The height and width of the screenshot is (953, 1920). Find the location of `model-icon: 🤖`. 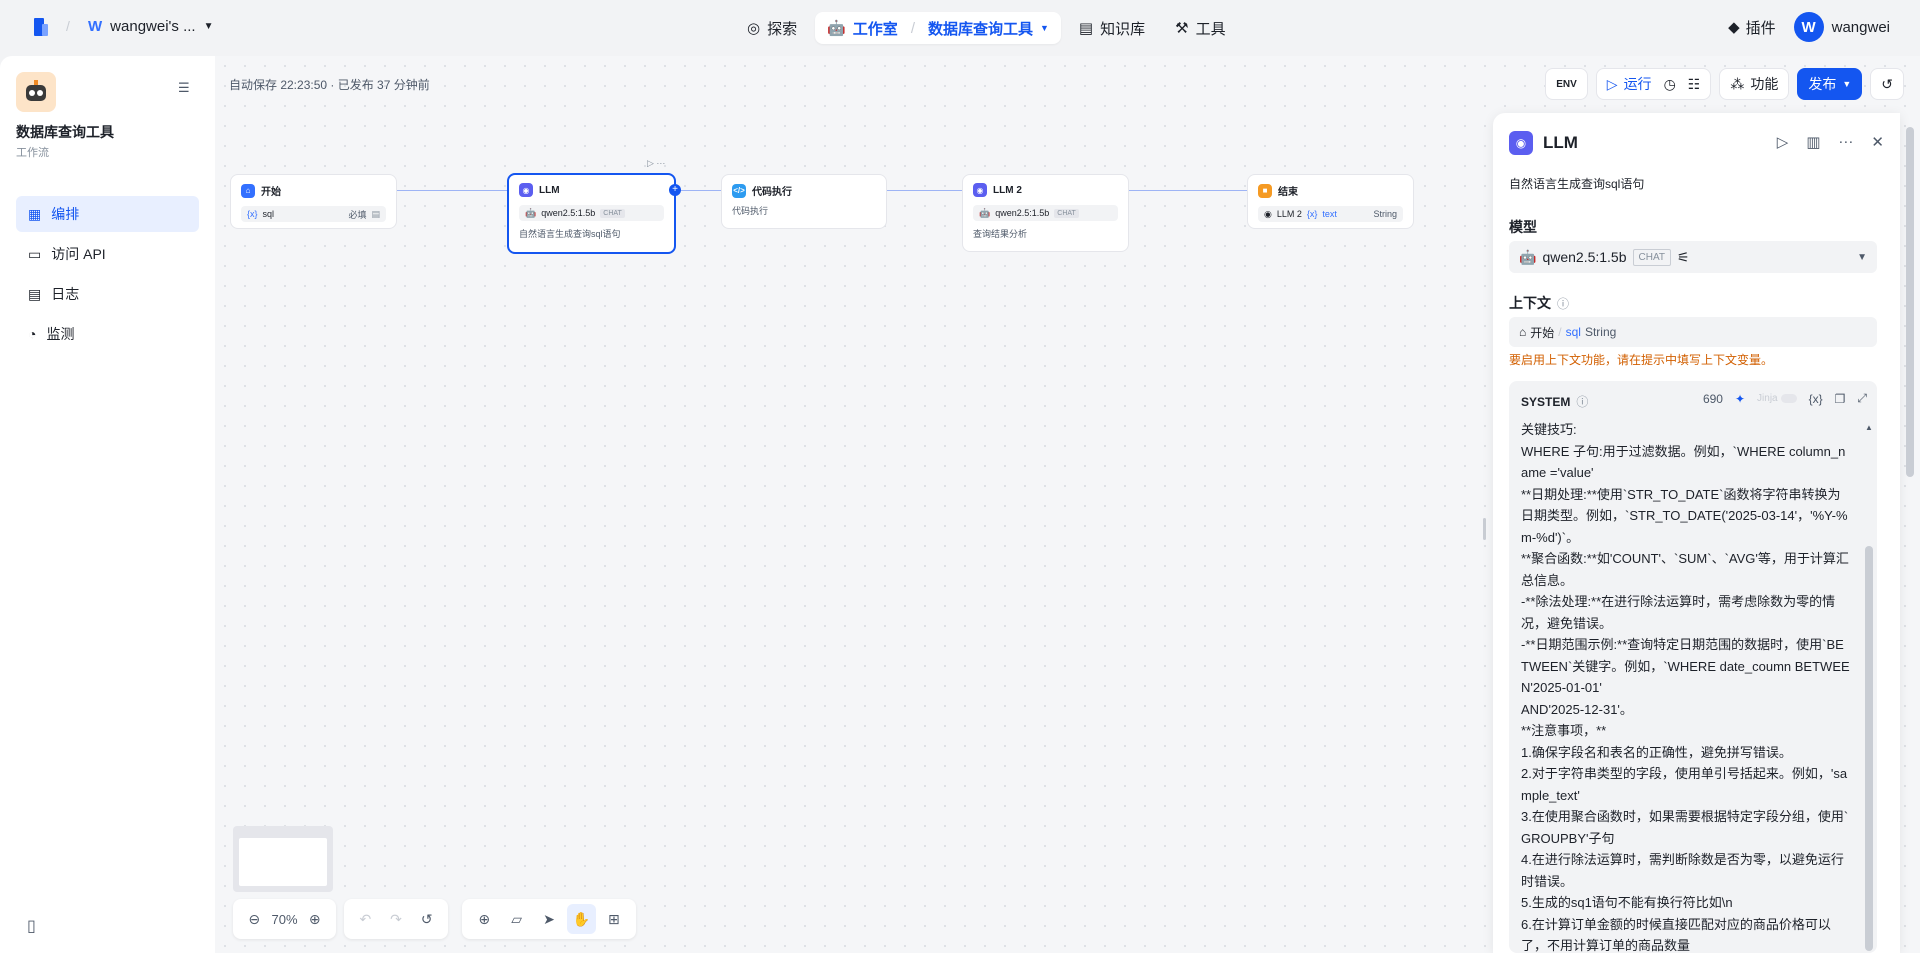

model-icon: 🤖 is located at coordinates (531, 212).